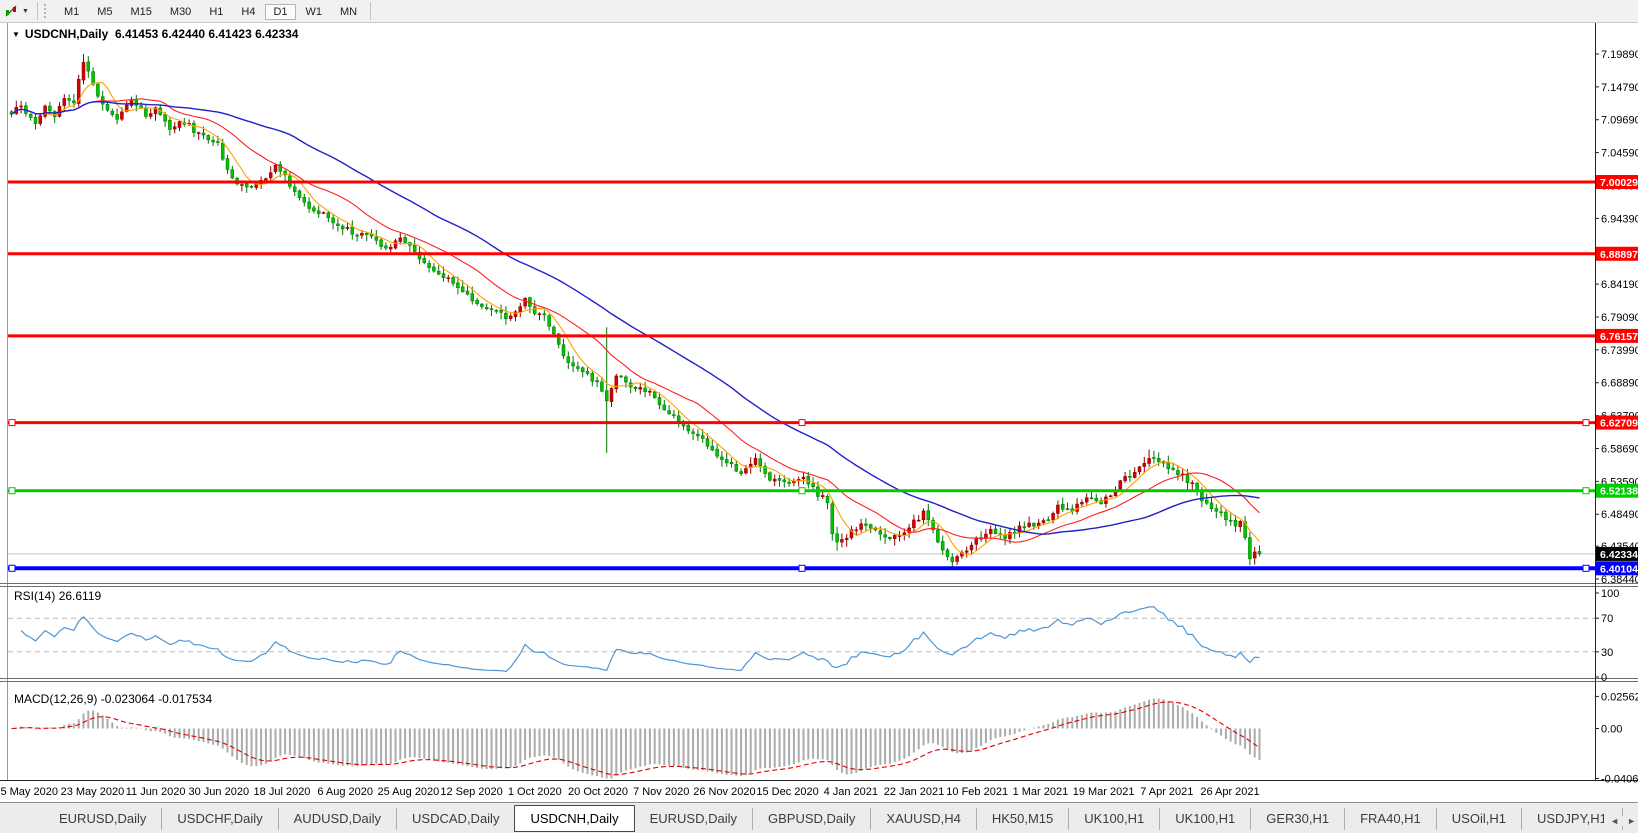 This screenshot has height=833, width=1638. I want to click on timeframe-button-w1: W1, so click(314, 12).